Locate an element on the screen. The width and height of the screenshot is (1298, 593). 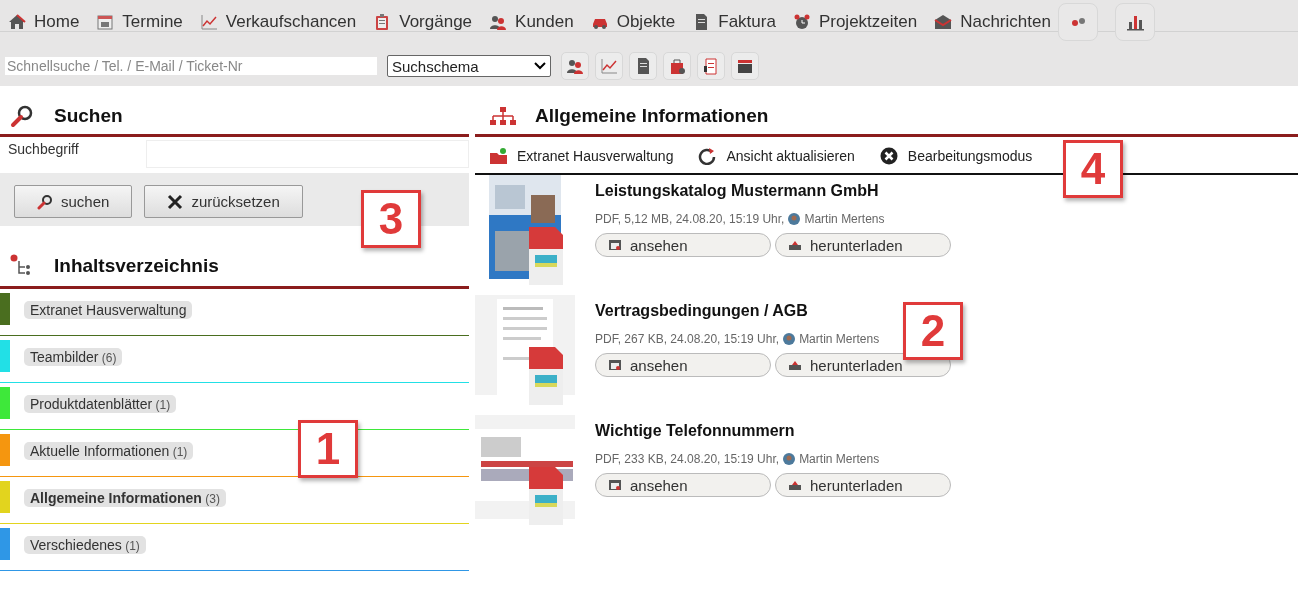
category-link: Produktdatenblätter (1) is located at coordinates (100, 404).